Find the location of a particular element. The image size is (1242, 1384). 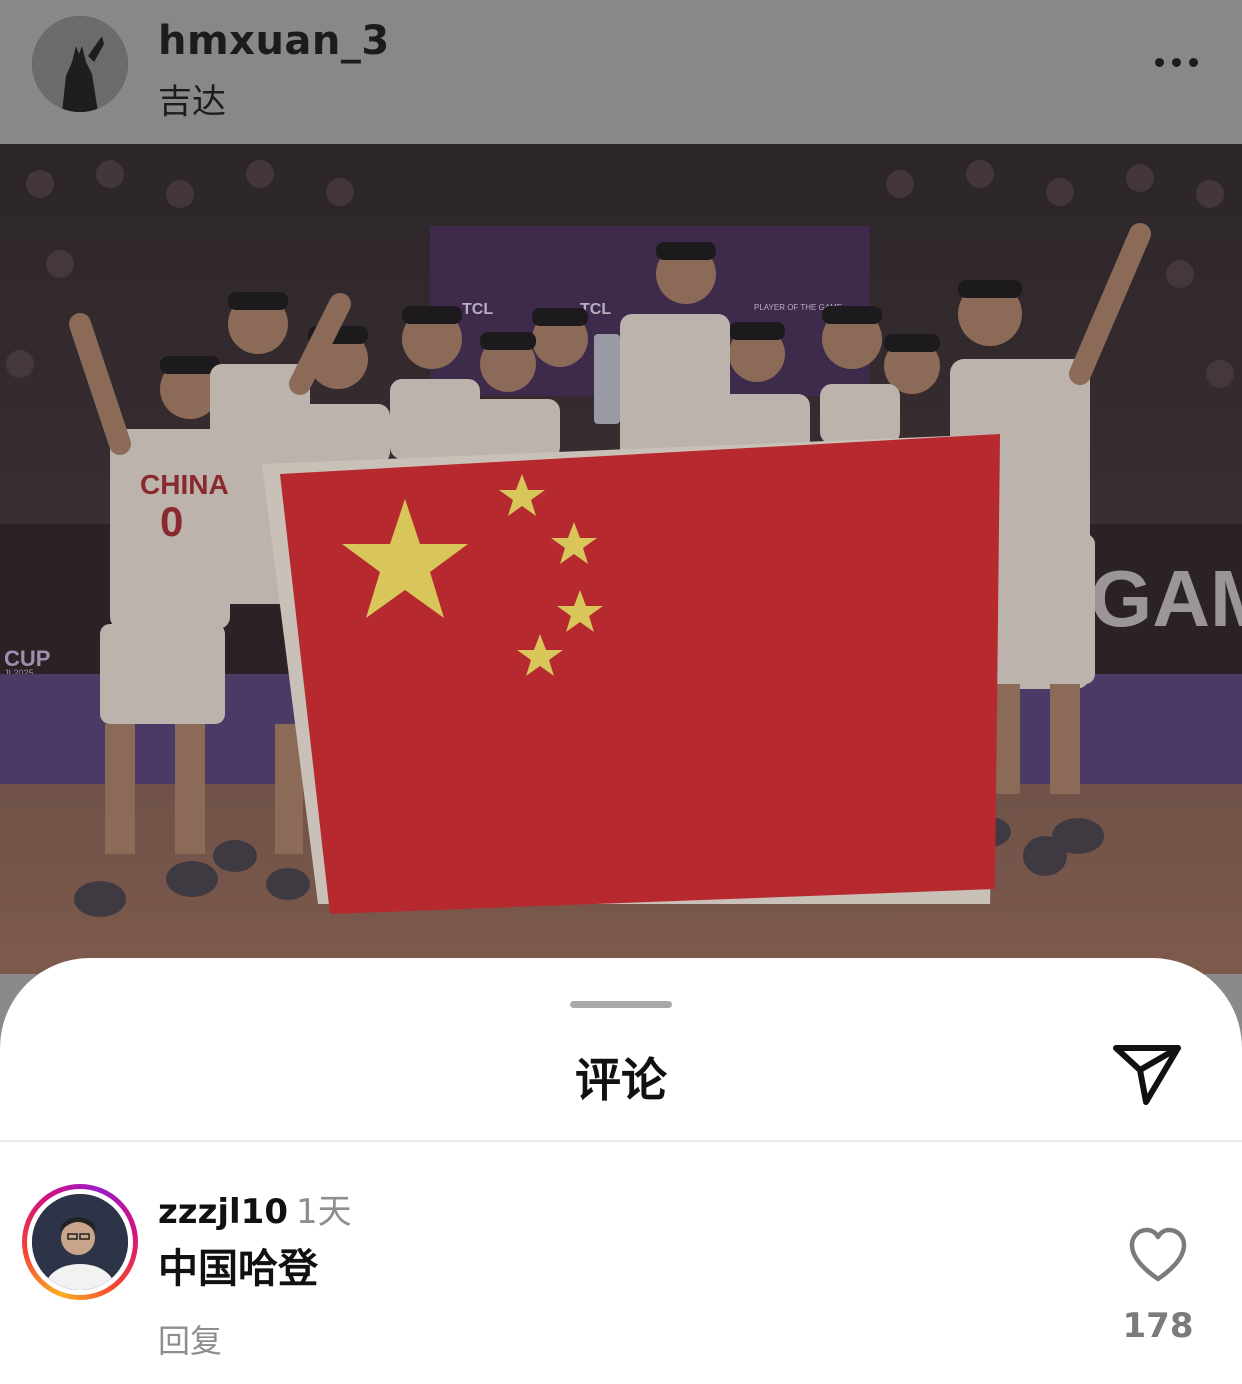

like-comment-button is located at coordinates (1158, 1255).